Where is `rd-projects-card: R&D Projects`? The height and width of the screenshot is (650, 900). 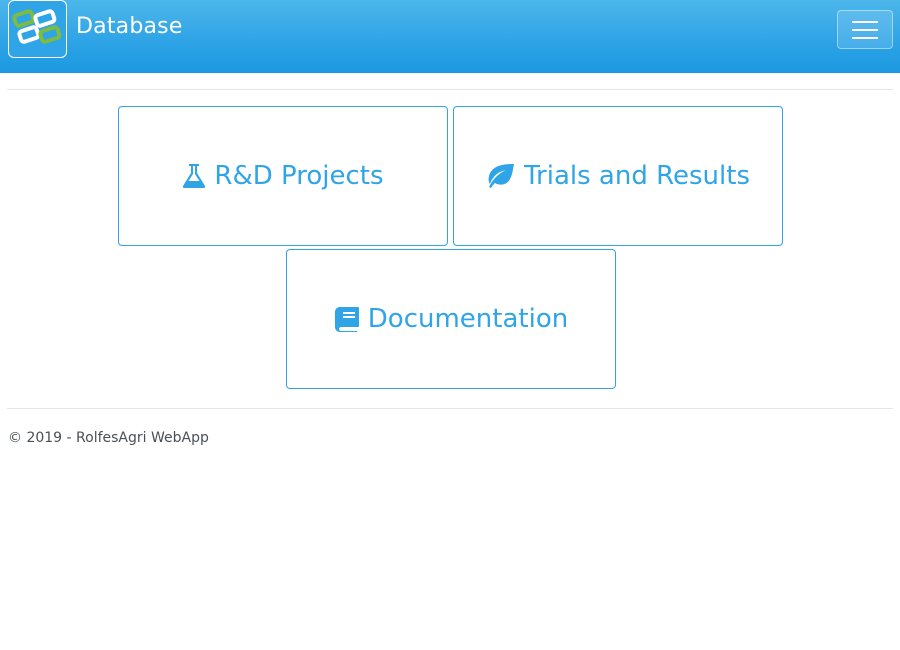
rd-projects-card: R&D Projects is located at coordinates (283, 176).